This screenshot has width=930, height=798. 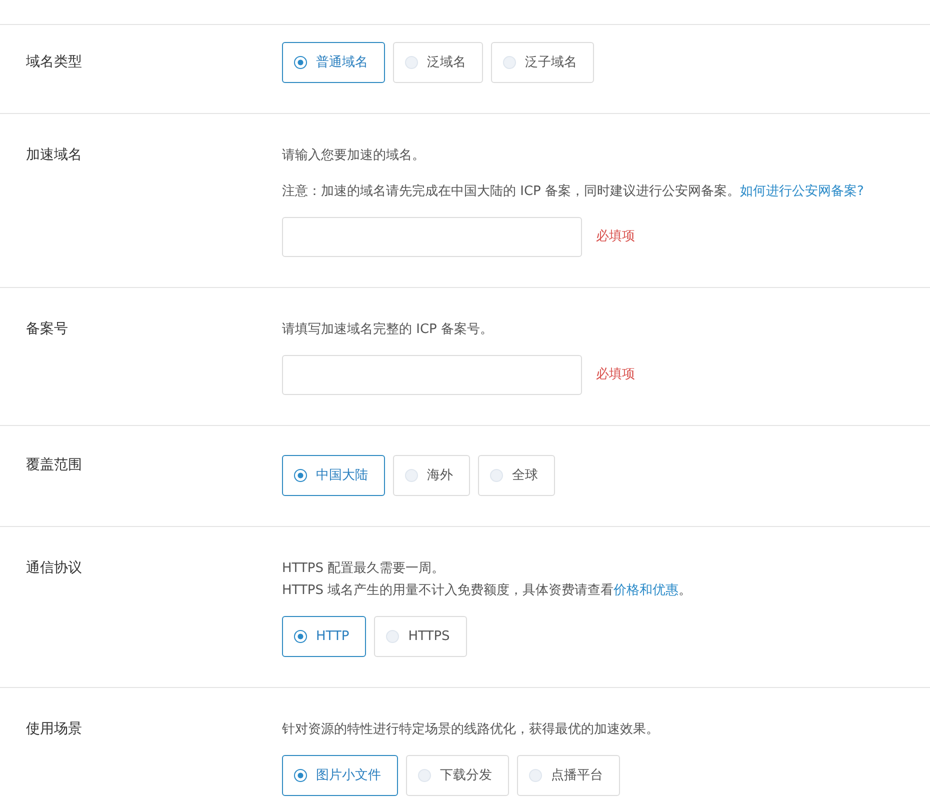 I want to click on field-label: 通信协议, so click(x=54, y=568).